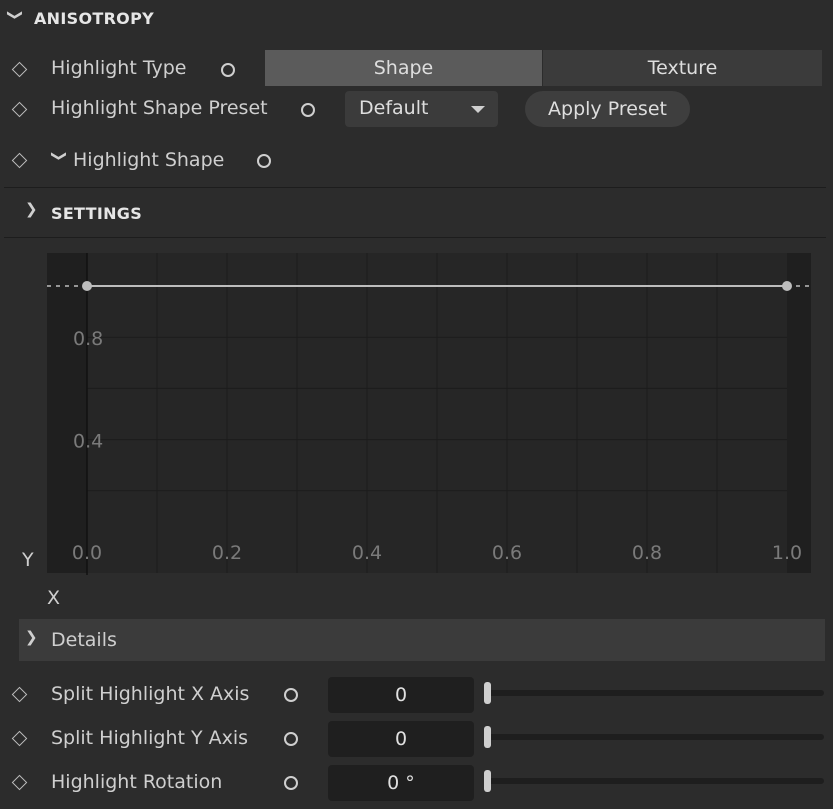 The height and width of the screenshot is (809, 833). I want to click on apply-preset-button: Apply Preset, so click(607, 109).